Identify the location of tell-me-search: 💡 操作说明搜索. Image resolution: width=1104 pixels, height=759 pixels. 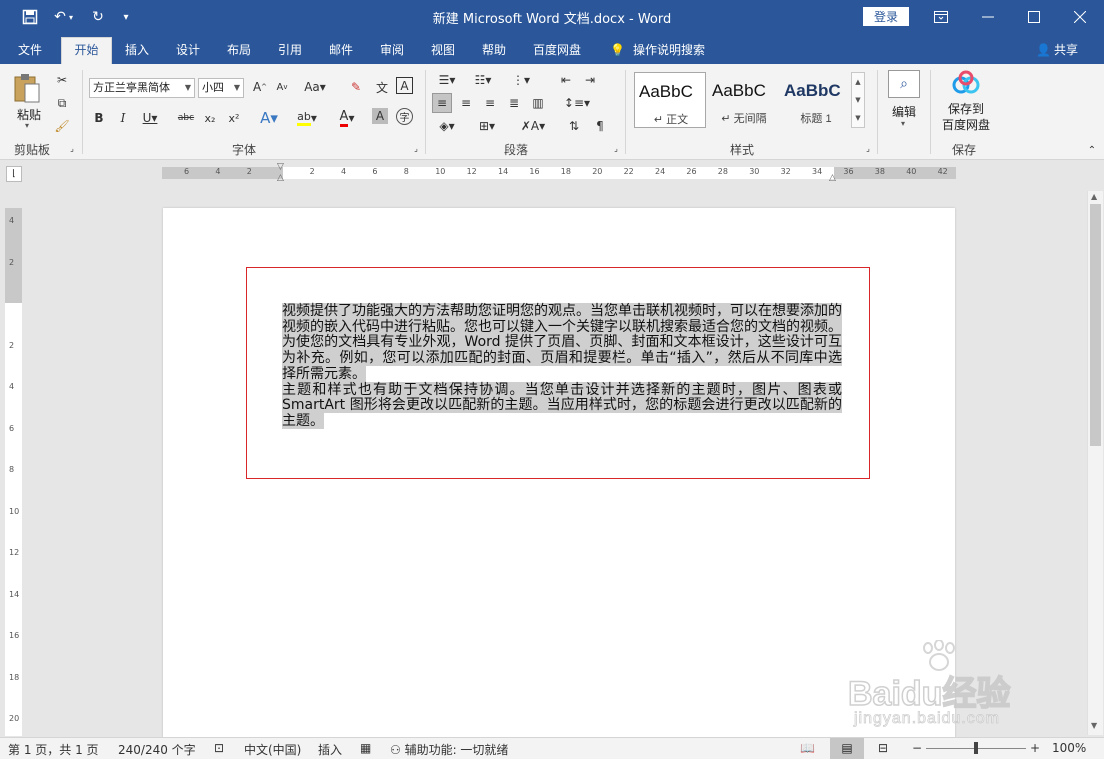
(657, 49).